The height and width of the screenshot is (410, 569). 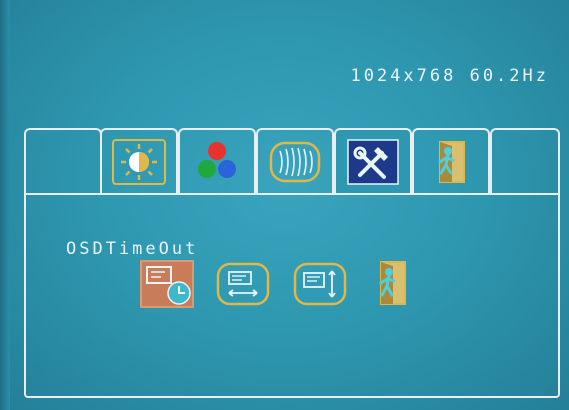 What do you see at coordinates (449, 76) in the screenshot?
I see `resolution-readout: 1024x768 60.2Hz` at bounding box center [449, 76].